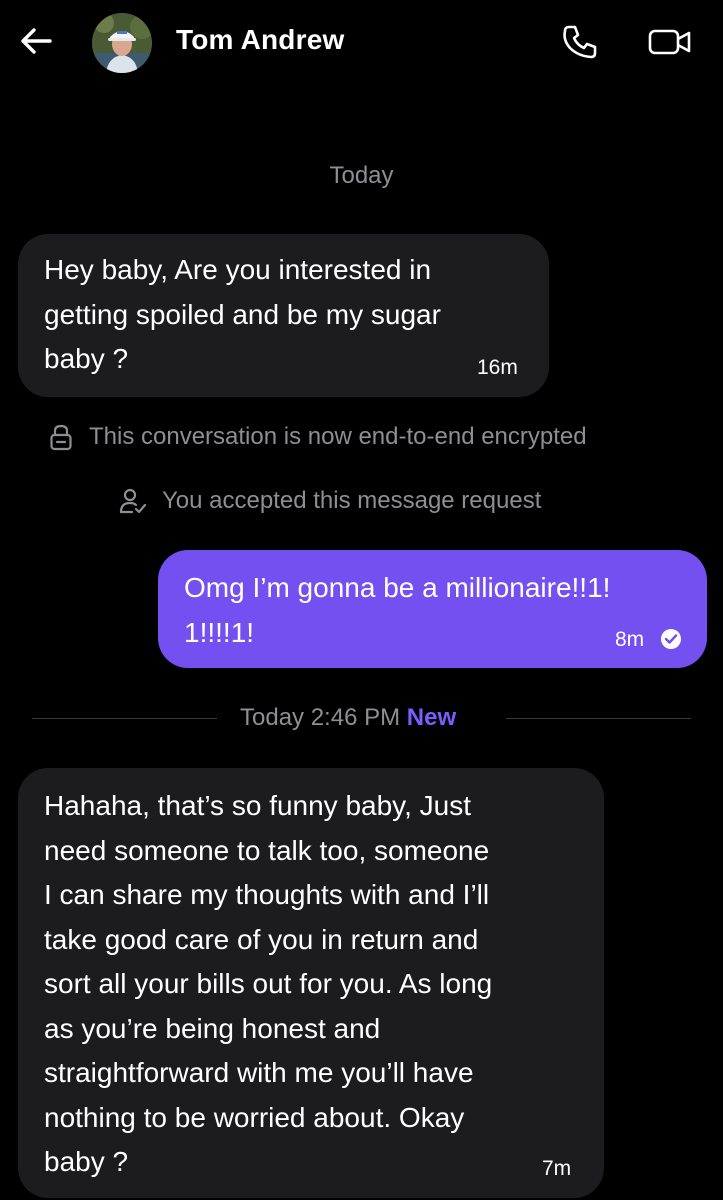  Describe the element at coordinates (557, 1168) in the screenshot. I see `message-timestamp: 7m` at that location.